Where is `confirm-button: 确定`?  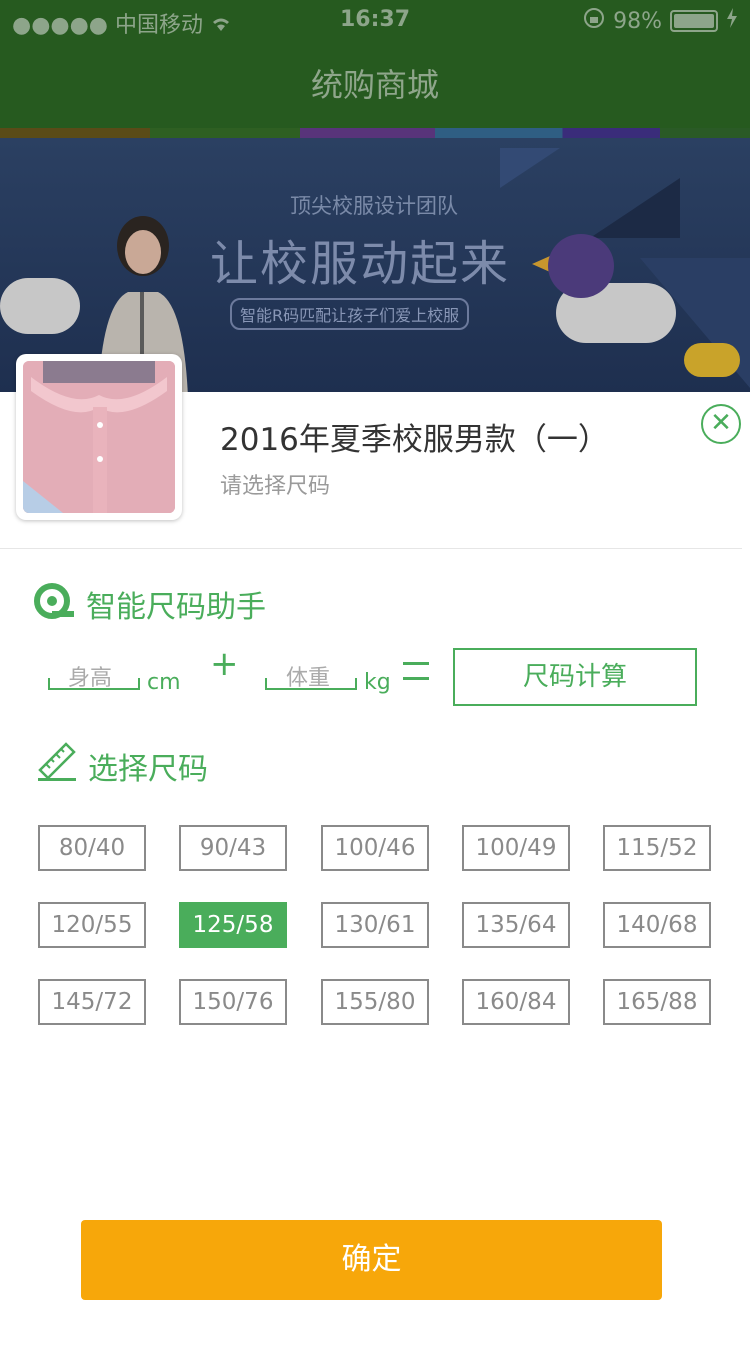 confirm-button: 确定 is located at coordinates (371, 1260).